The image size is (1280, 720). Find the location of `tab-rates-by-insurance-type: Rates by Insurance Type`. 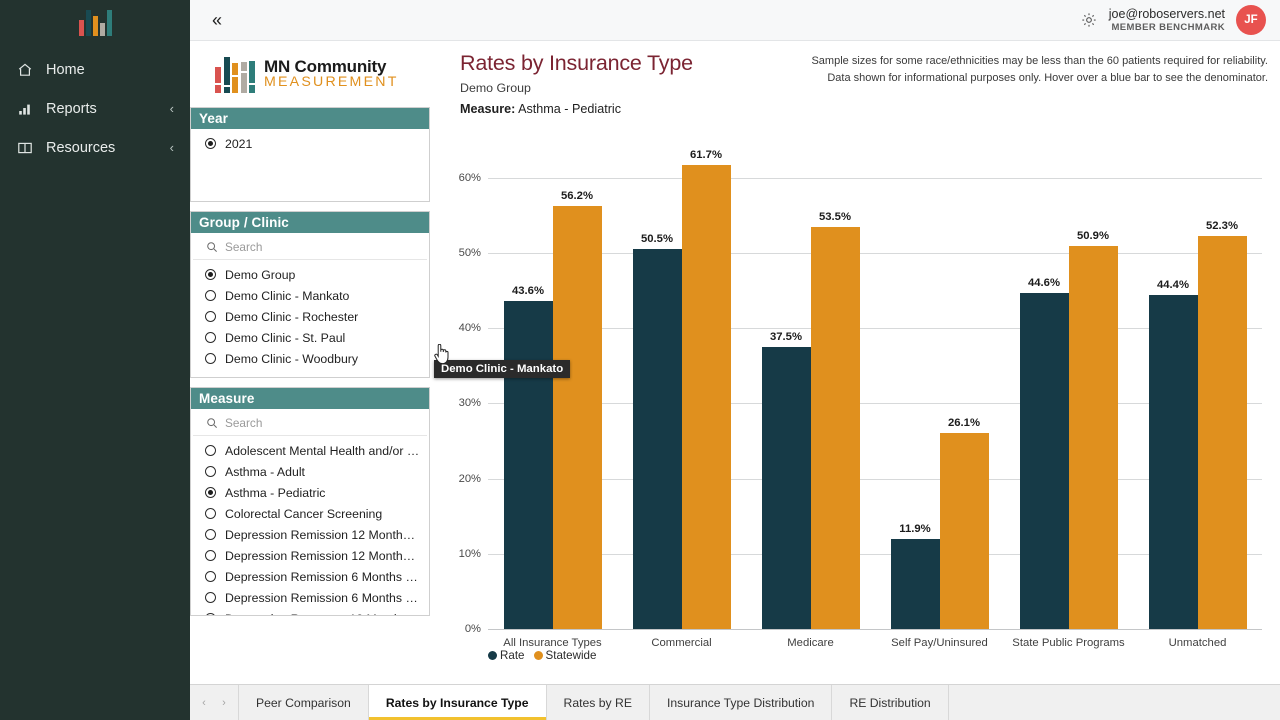

tab-rates-by-insurance-type: Rates by Insurance Type is located at coordinates (457, 702).